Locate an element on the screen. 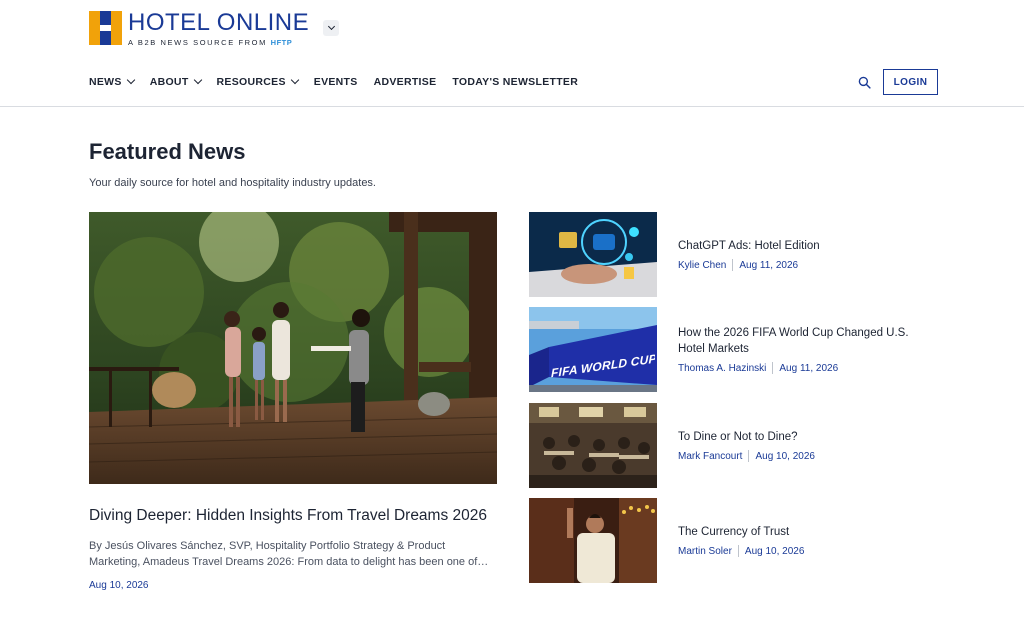 This screenshot has width=1024, height=619. article-title: To Dine or Not to Dine? is located at coordinates (803, 437).